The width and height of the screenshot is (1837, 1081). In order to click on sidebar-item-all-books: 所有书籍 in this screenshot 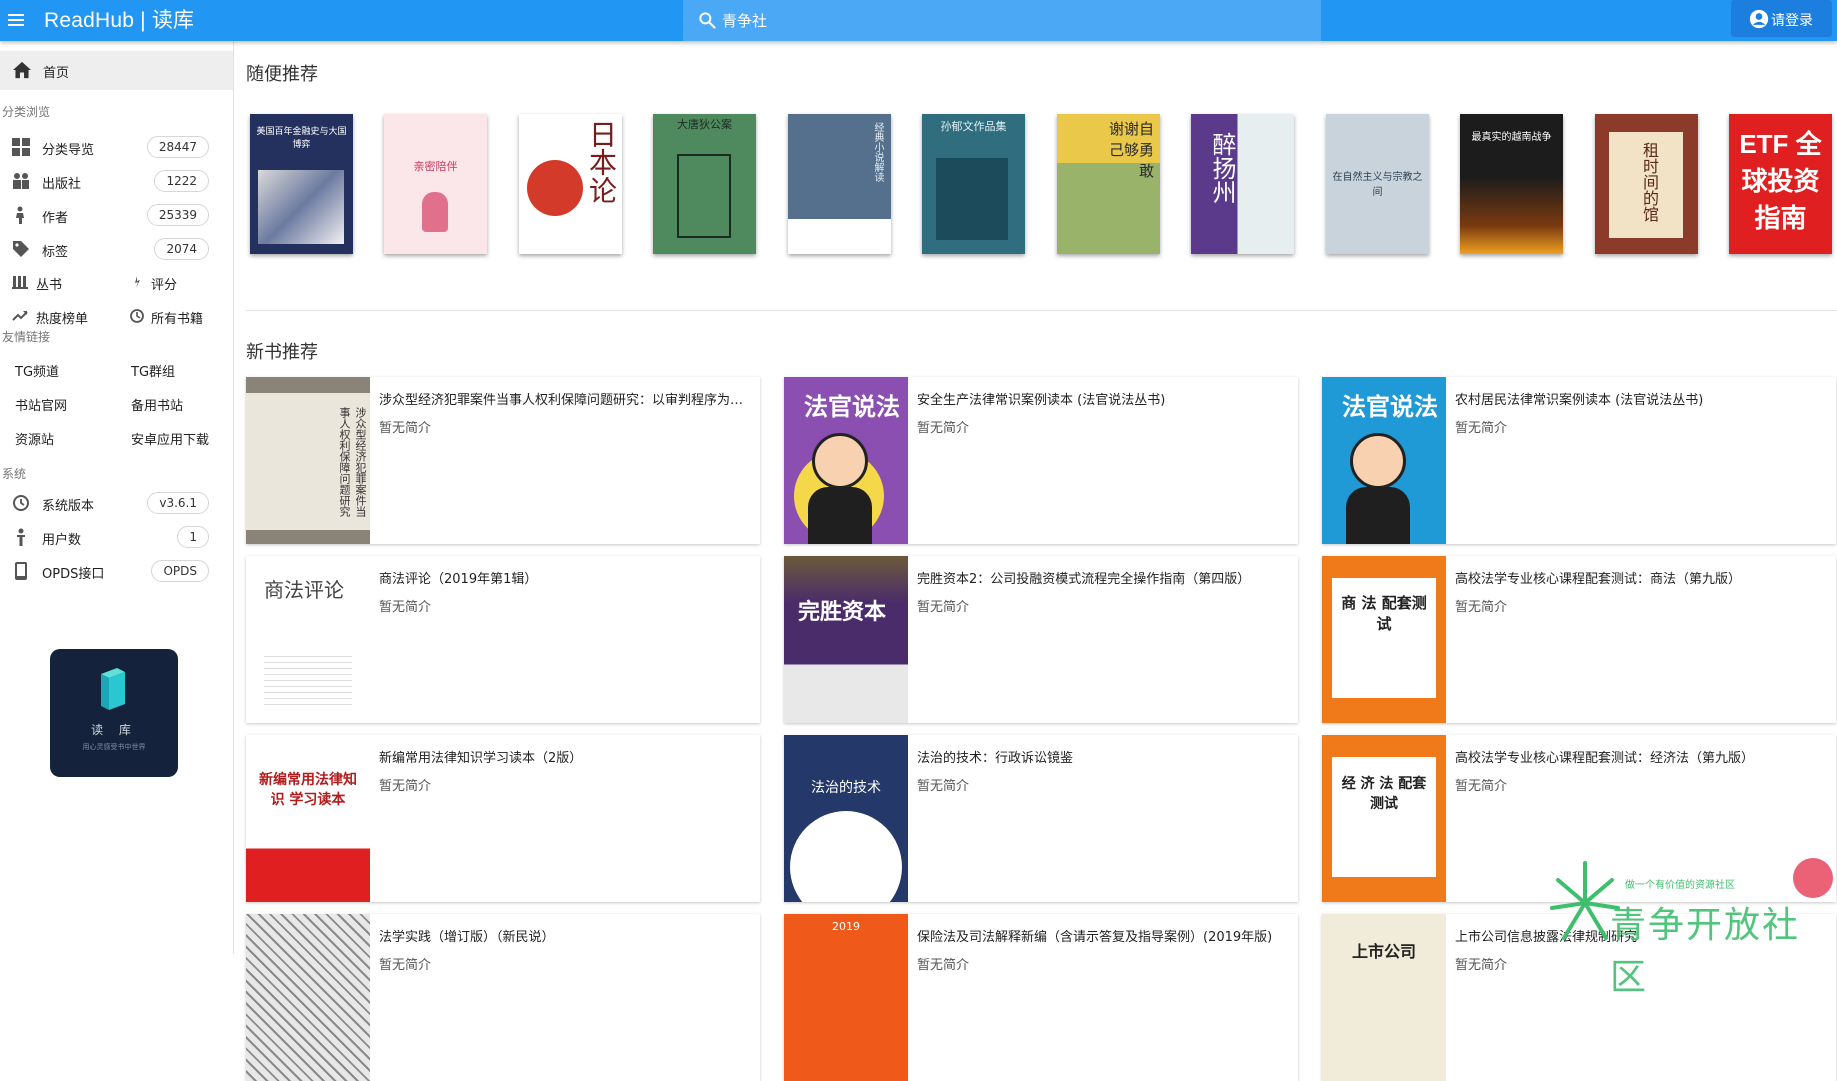, I will do `click(175, 316)`.